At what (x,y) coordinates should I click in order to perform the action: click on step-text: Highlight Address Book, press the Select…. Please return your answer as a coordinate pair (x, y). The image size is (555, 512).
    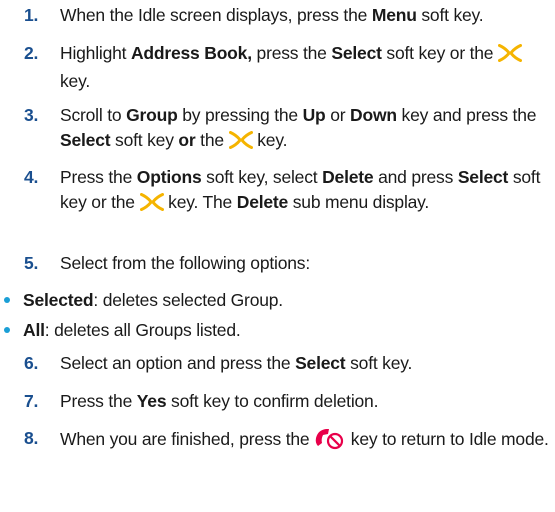
    Looking at the image, I should click on (304, 67).